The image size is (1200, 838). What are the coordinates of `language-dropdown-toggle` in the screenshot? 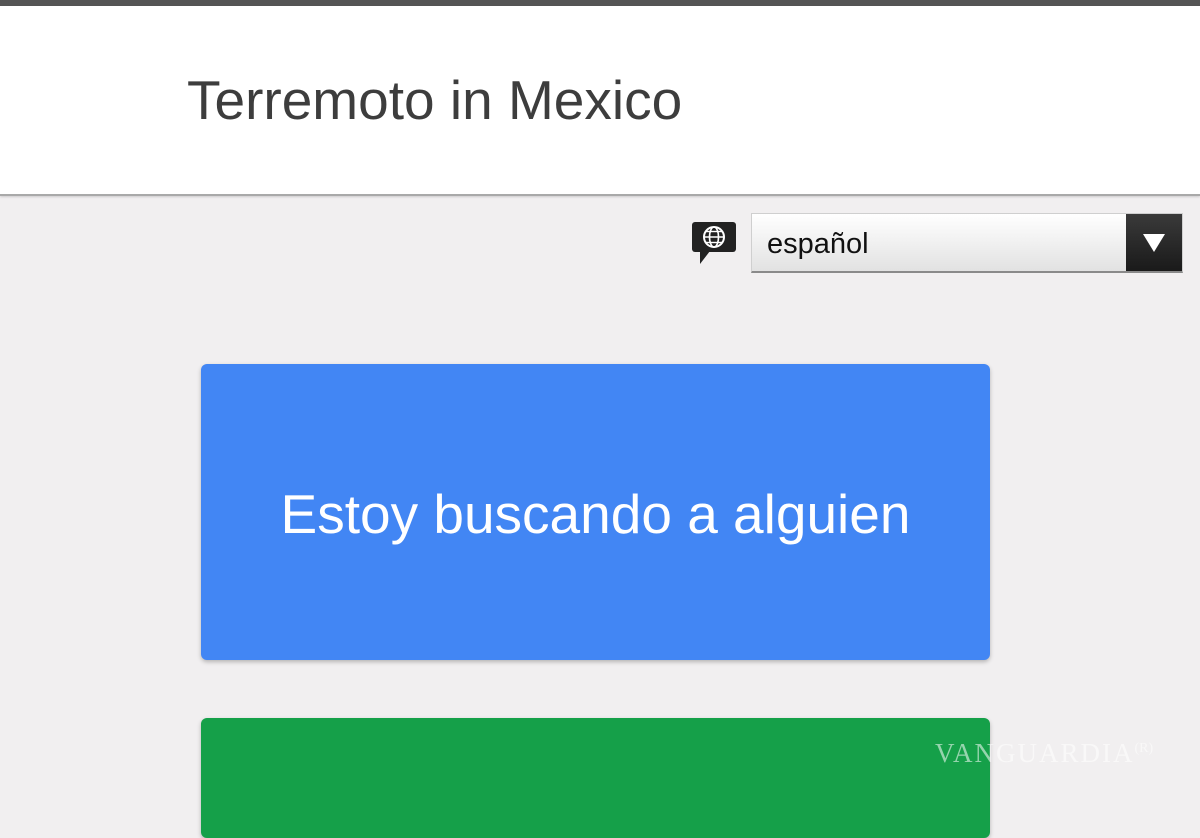 It's located at (1154, 242).